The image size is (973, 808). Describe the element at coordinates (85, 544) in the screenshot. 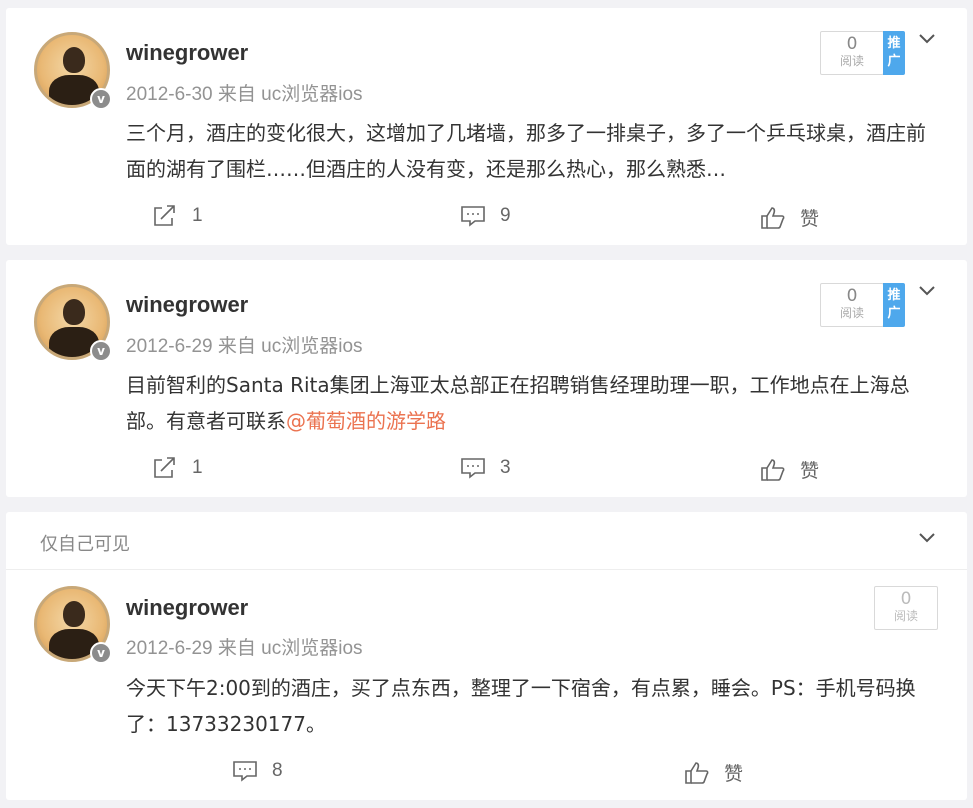

I see `visibility-label: 仅自己可见` at that location.